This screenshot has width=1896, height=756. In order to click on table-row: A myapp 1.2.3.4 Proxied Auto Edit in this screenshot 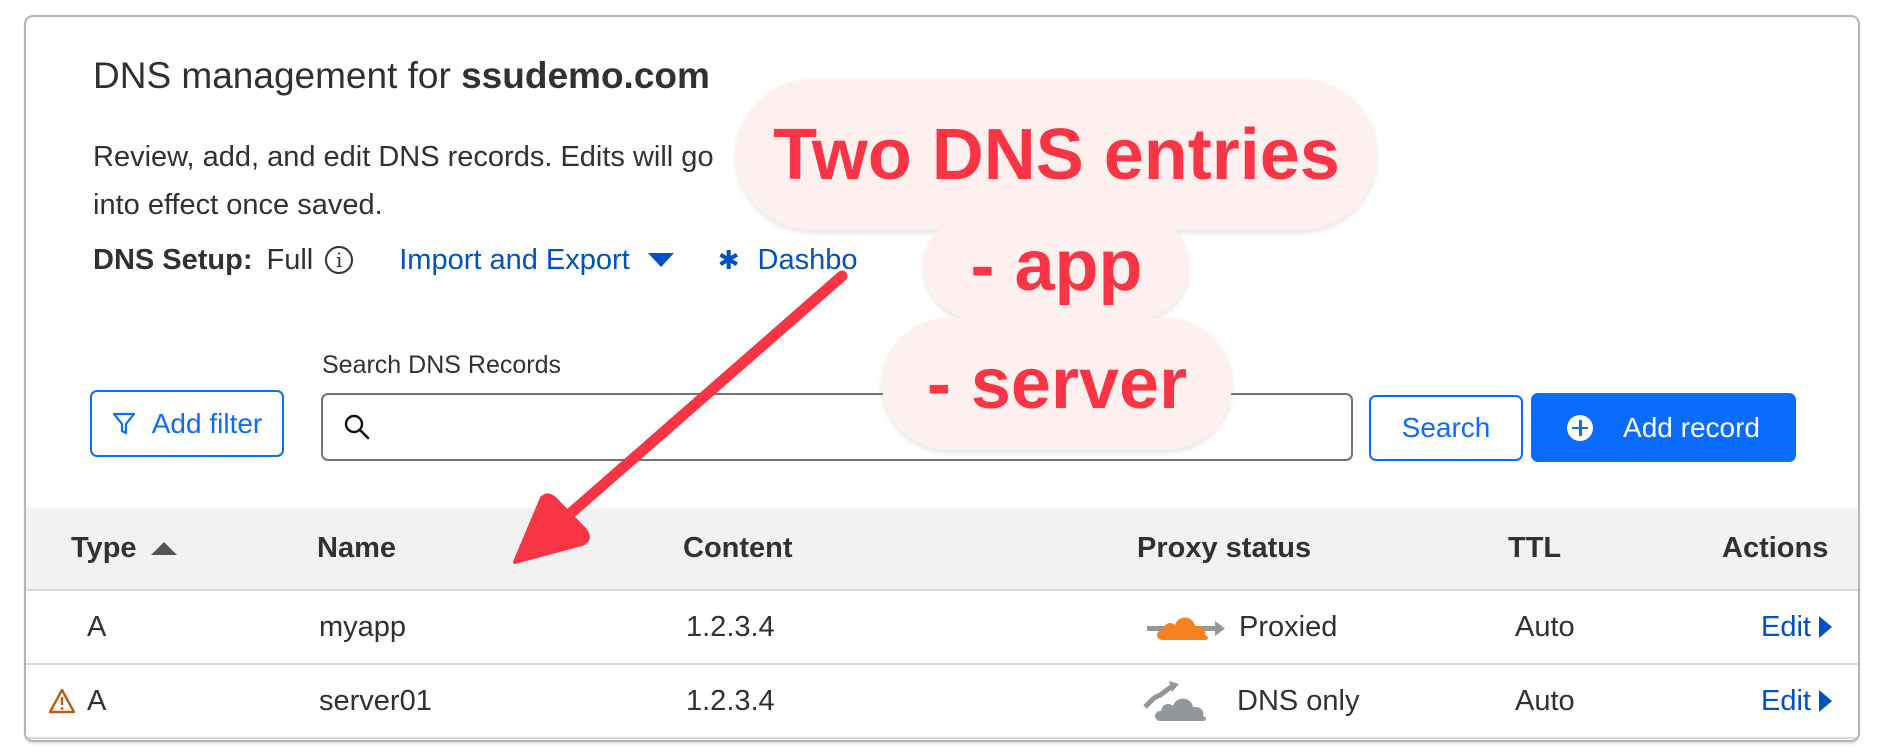, I will do `click(942, 628)`.